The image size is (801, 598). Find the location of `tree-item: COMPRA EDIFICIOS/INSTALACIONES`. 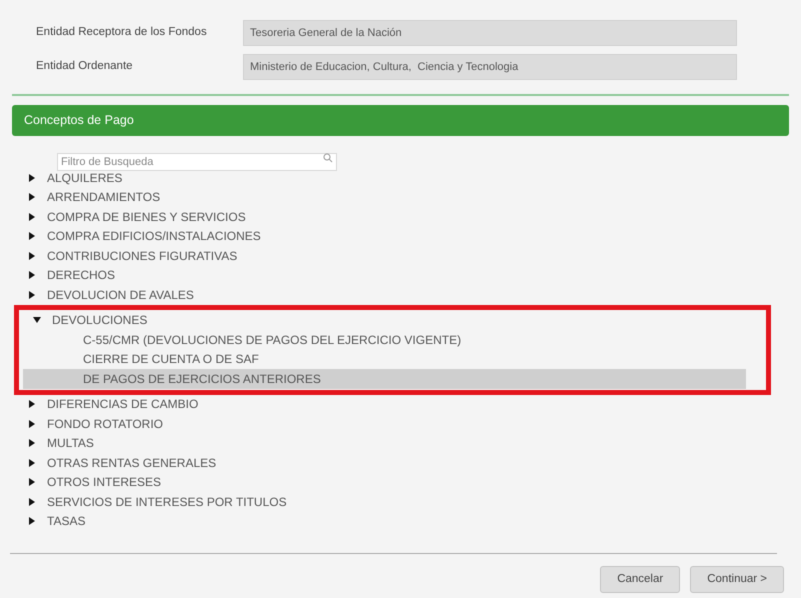

tree-item: COMPRA EDIFICIOS/INSTALACIONES is located at coordinates (154, 236).